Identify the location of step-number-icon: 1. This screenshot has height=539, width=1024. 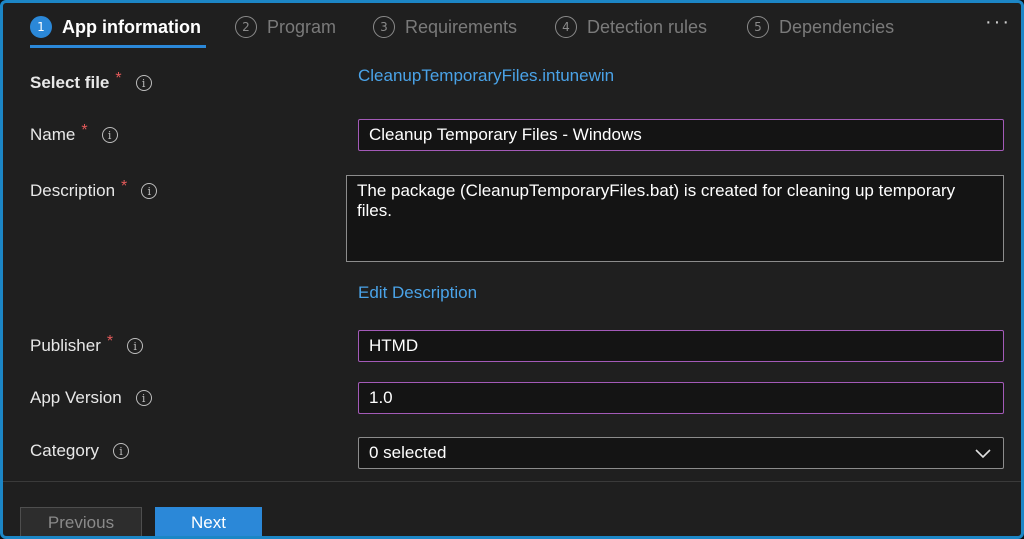
(41, 27).